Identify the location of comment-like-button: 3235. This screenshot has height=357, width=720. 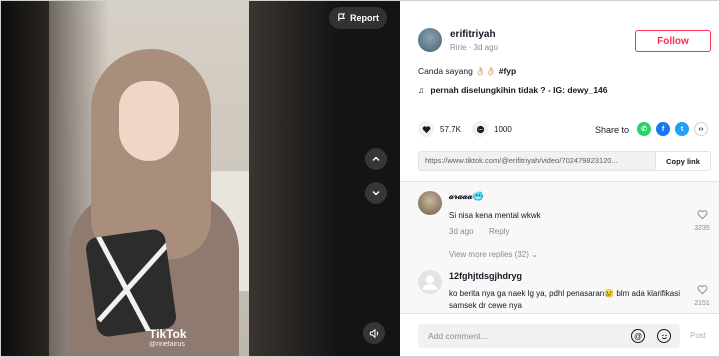
(702, 219).